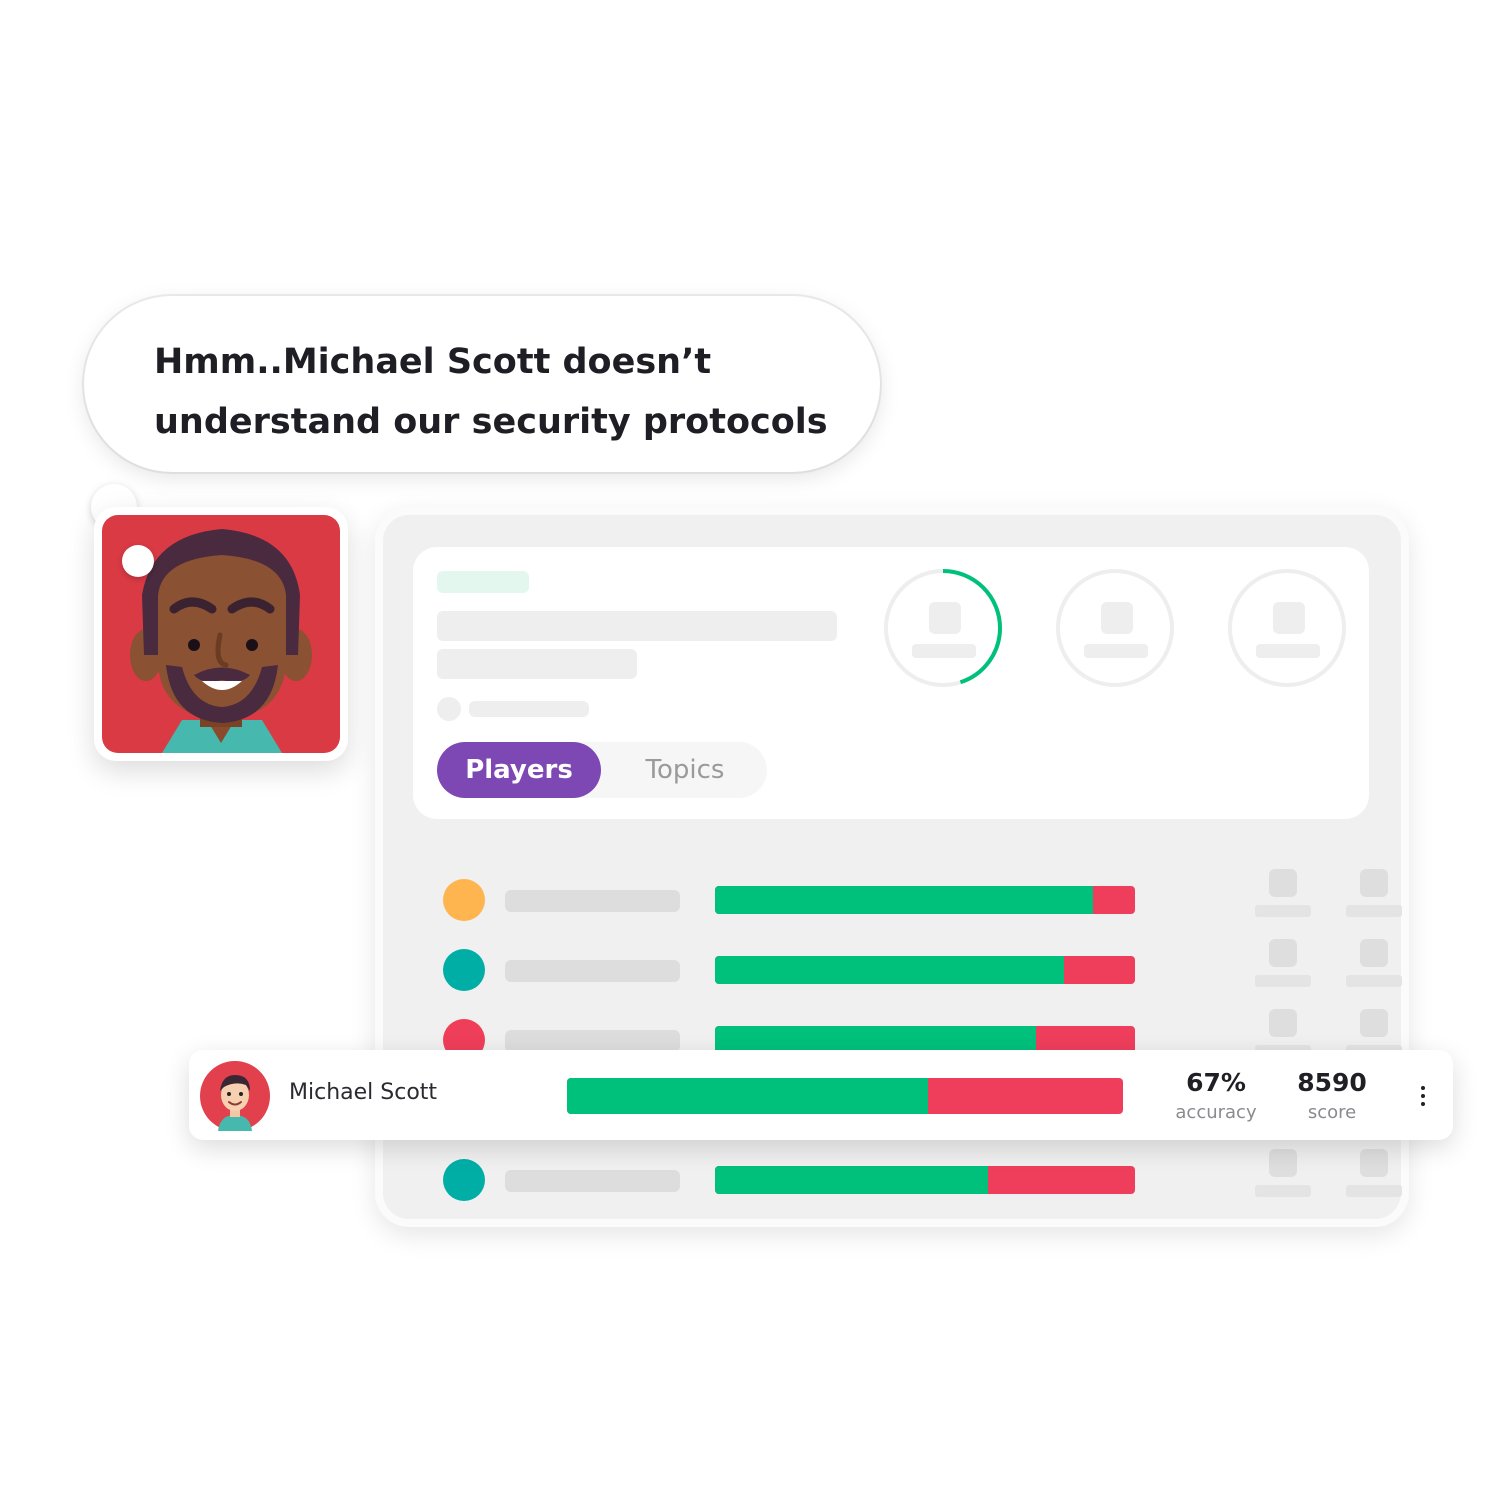 This screenshot has height=1512, width=1512. I want to click on accuracy-stat: 67% accuracy, so click(1216, 1096).